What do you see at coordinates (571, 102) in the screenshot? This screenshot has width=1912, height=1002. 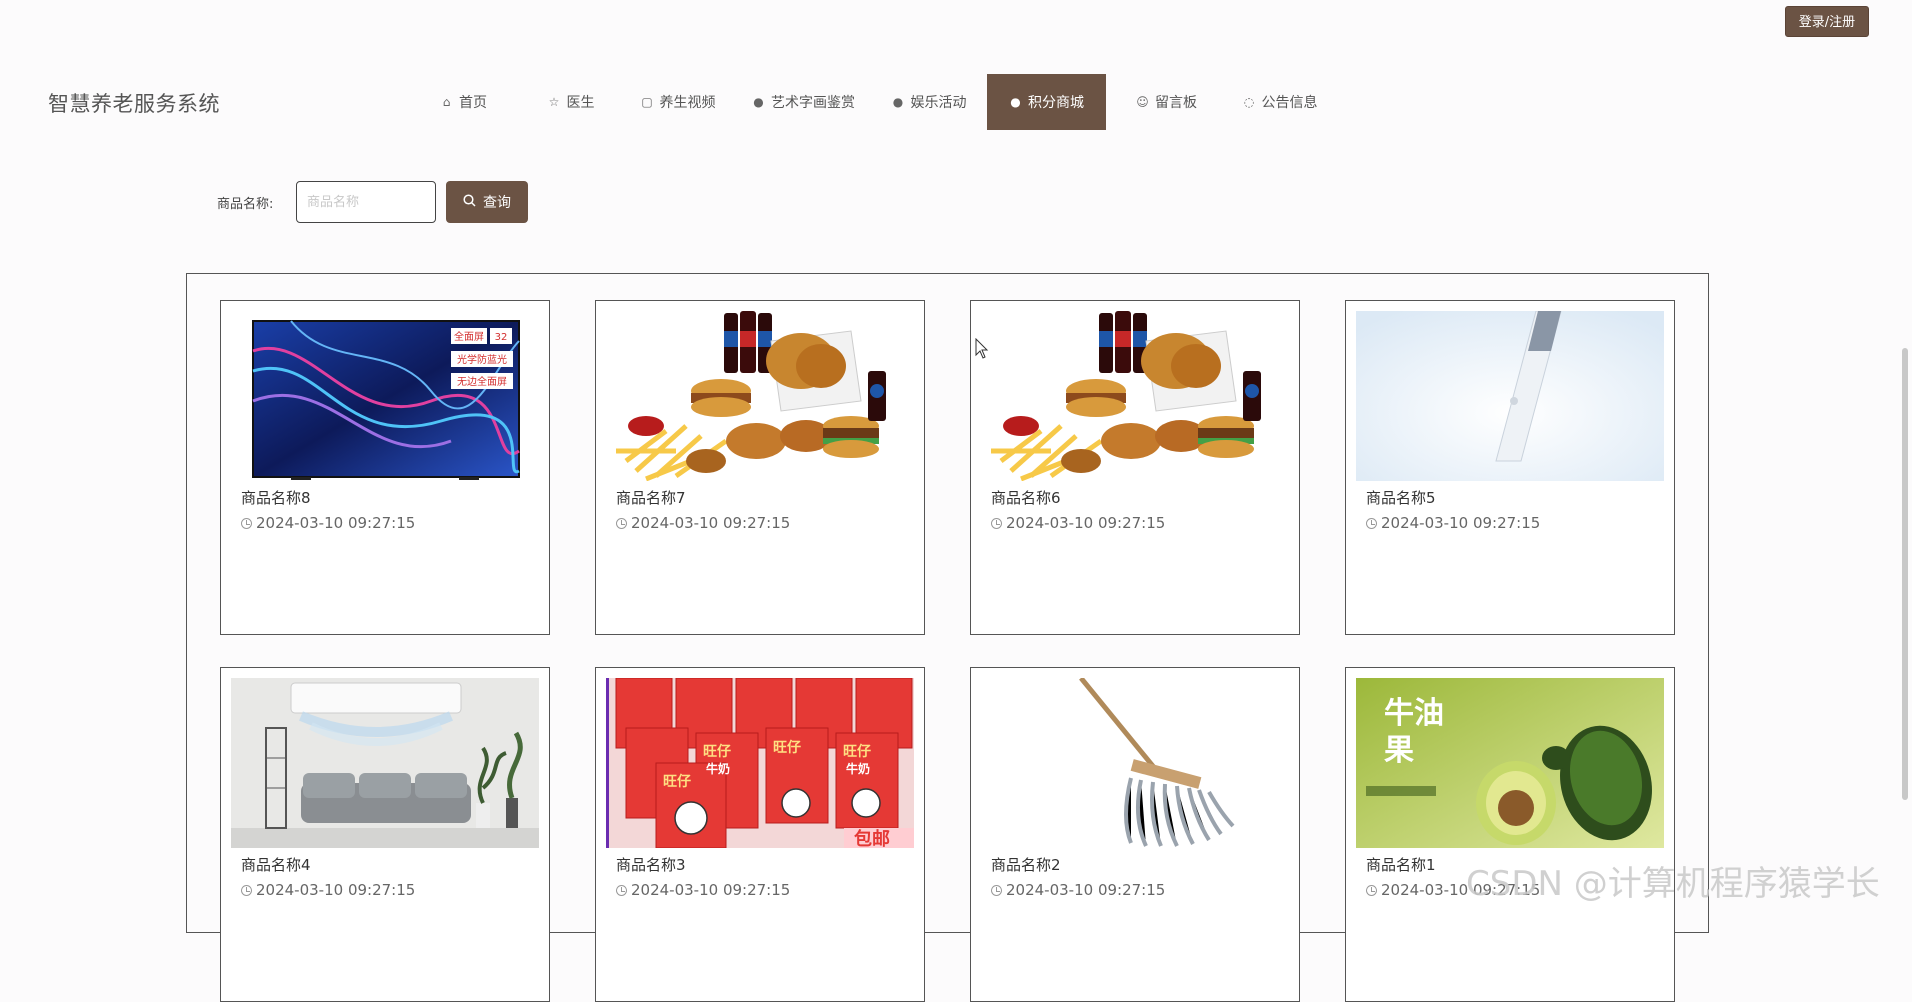 I see `nav-item-doctor: ☆ 医生` at bounding box center [571, 102].